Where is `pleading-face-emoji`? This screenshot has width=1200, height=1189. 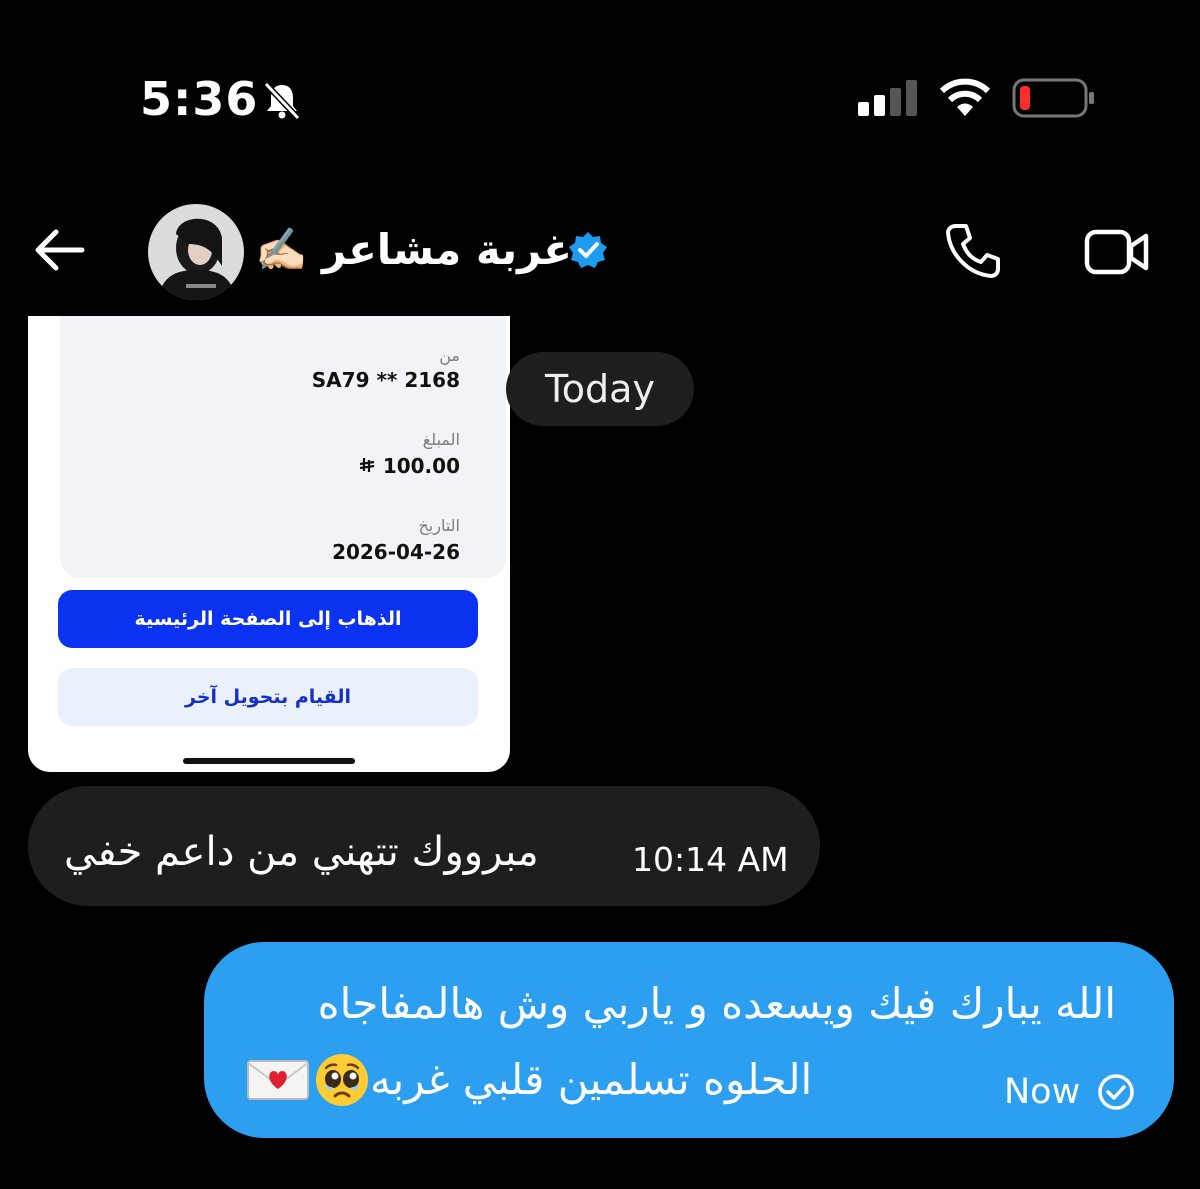 pleading-face-emoji is located at coordinates (342, 1080).